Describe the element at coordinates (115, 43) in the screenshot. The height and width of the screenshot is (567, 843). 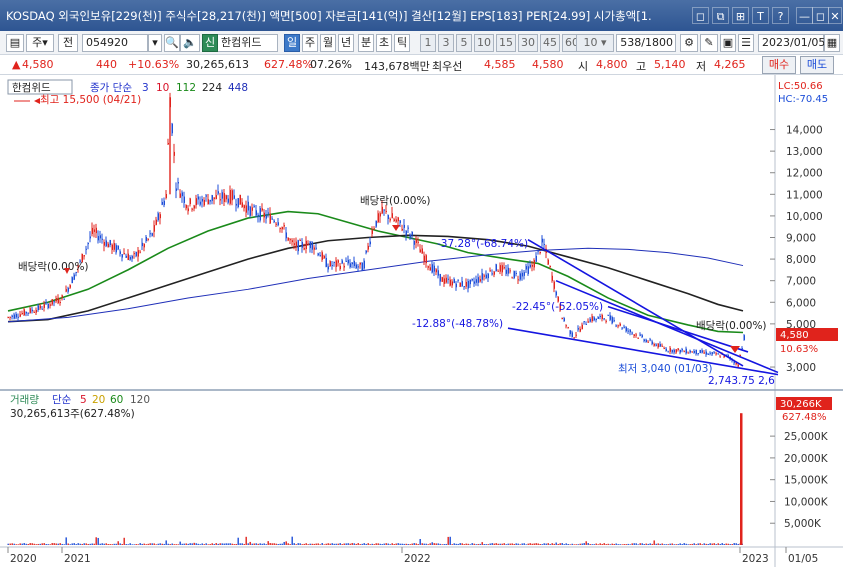
I see `stock-code-input: 054920` at that location.